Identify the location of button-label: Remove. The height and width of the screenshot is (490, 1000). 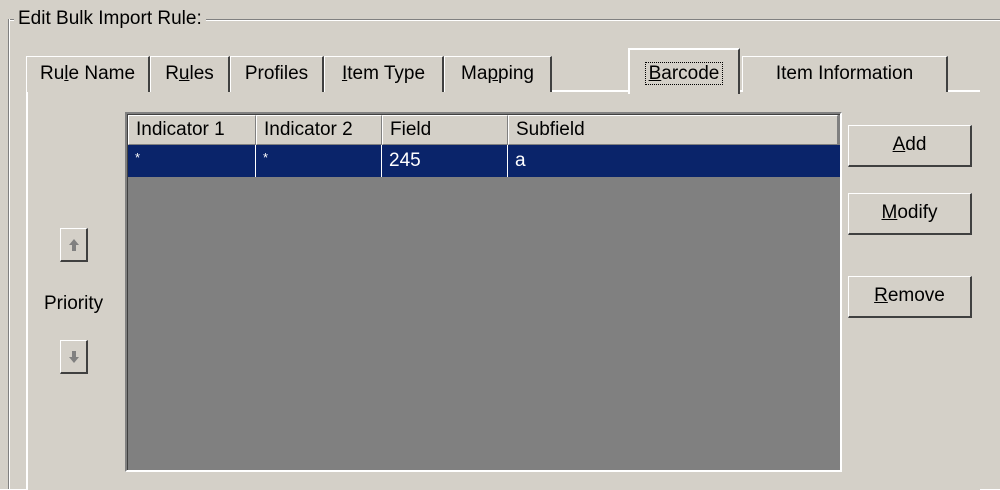
(909, 295).